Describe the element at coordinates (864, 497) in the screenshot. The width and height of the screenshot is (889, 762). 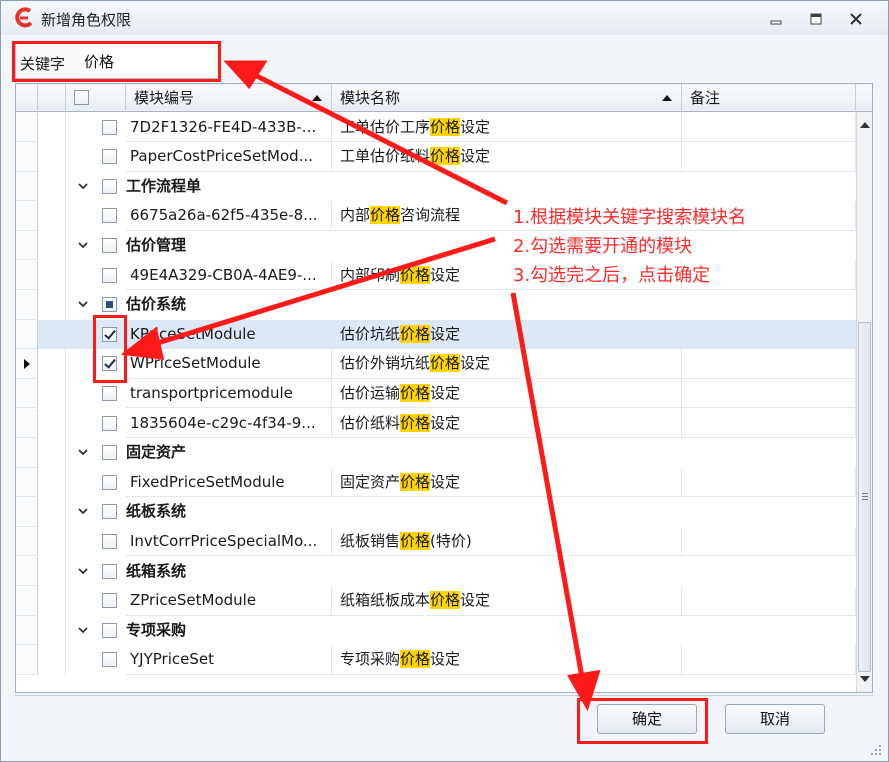
I see `scroll-thumb` at that location.